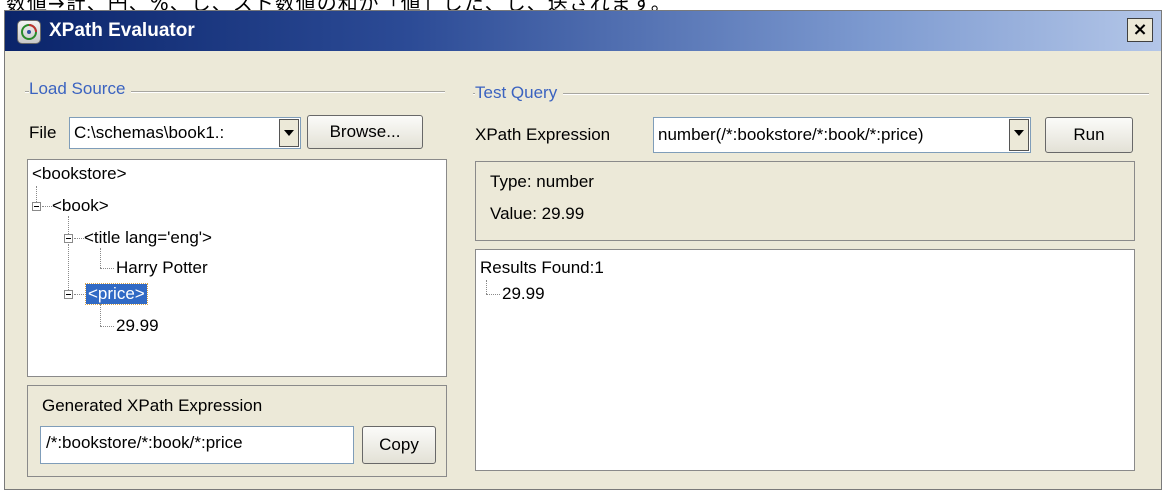 The height and width of the screenshot is (492, 1170). I want to click on results-found-label: Results Found:1, so click(542, 267).